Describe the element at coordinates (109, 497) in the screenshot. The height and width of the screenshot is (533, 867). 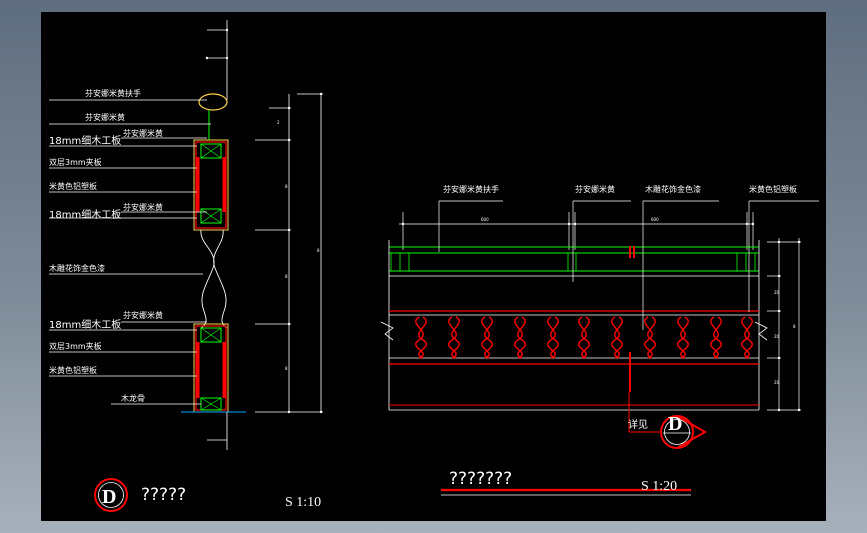
I see `detail-marker-letter-left: D` at that location.